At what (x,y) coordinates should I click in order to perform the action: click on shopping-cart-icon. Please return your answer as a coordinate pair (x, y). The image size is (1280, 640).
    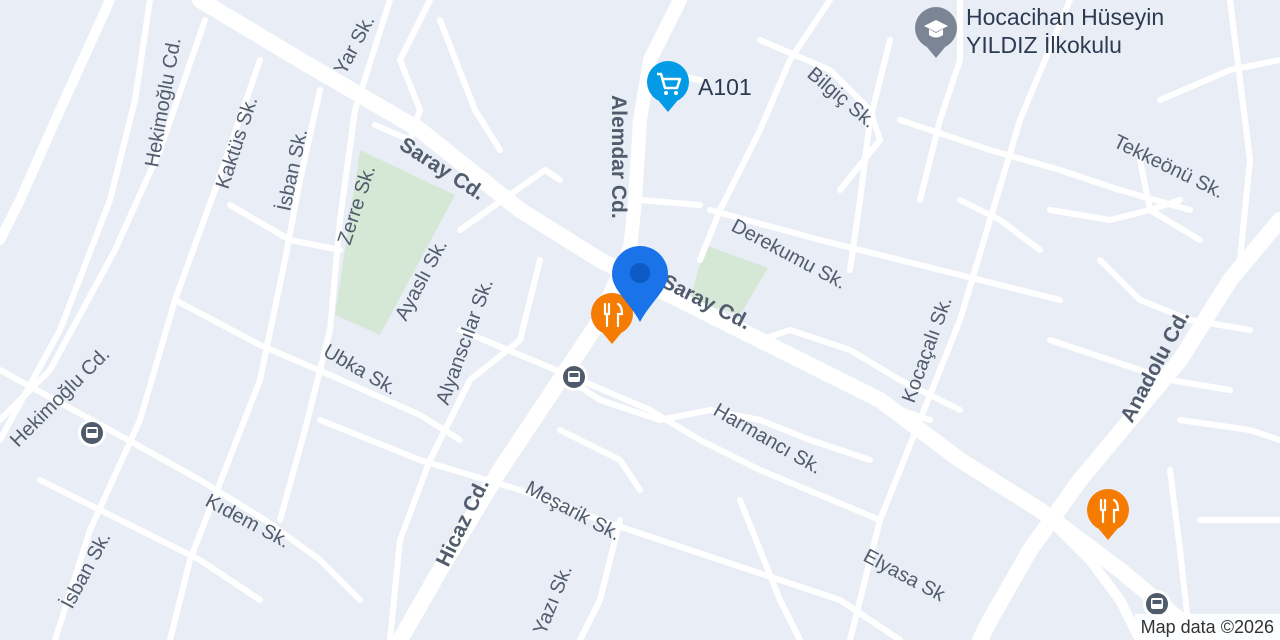
    Looking at the image, I should click on (668, 86).